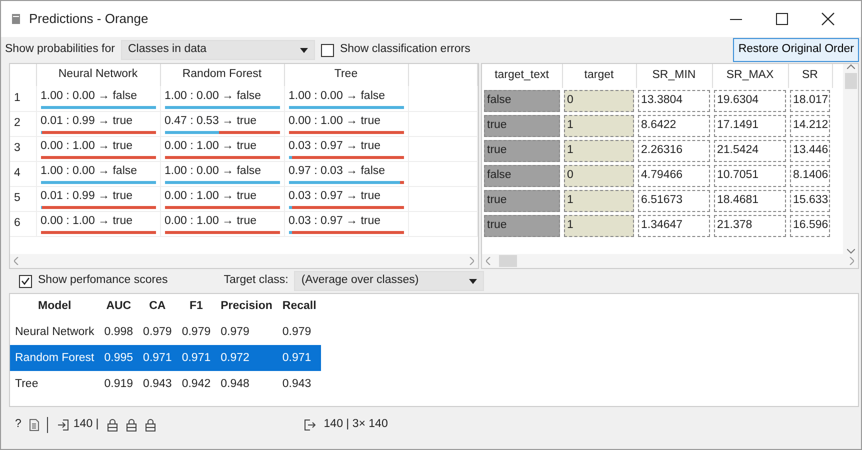 The image size is (862, 450). What do you see at coordinates (16, 19) in the screenshot?
I see `app-icon` at bounding box center [16, 19].